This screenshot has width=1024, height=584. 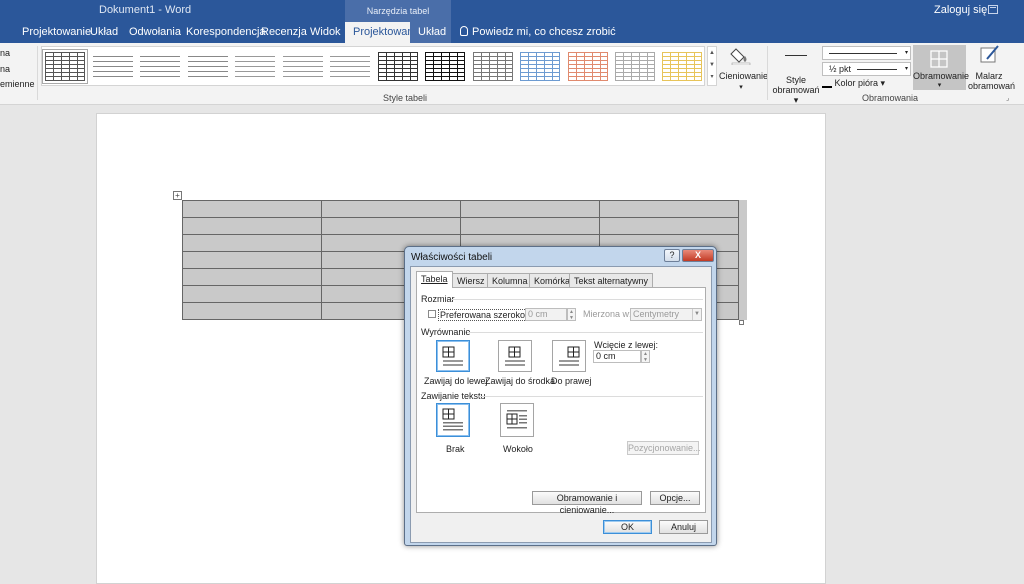 What do you see at coordinates (796, 75) in the screenshot?
I see `border-styles-button: Style obramowań ▾` at bounding box center [796, 75].